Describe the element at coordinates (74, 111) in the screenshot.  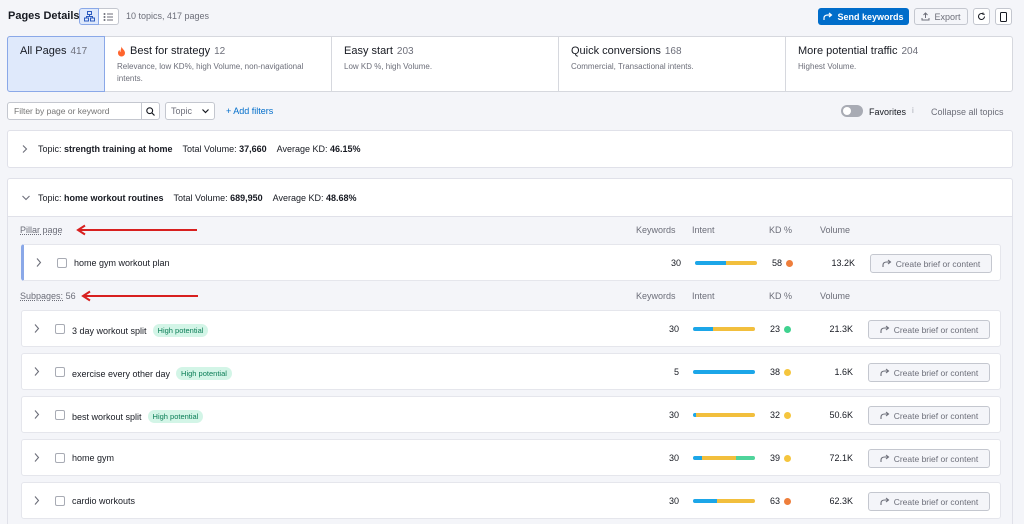
I see `search-input` at that location.